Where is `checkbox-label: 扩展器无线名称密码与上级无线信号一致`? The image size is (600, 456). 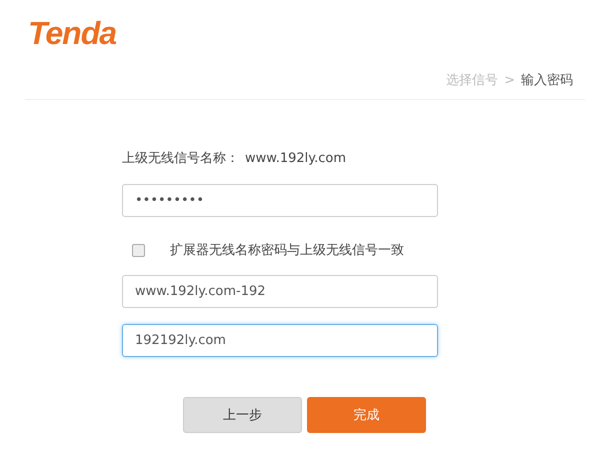
checkbox-label: 扩展器无线名称密码与上级无线信号一致 is located at coordinates (287, 250).